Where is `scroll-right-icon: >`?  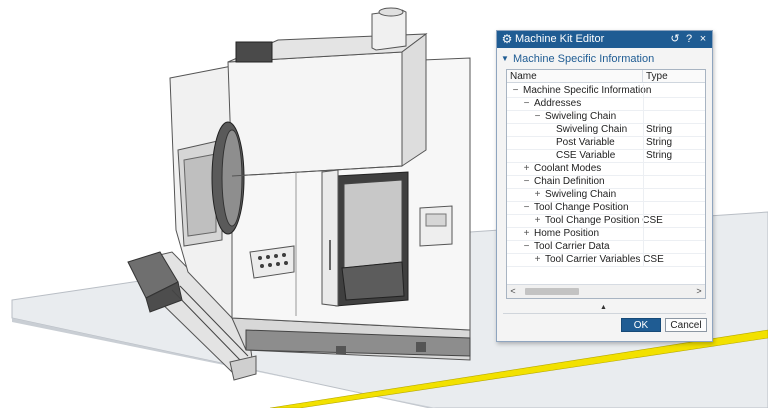
scroll-right-icon: > is located at coordinates (699, 291).